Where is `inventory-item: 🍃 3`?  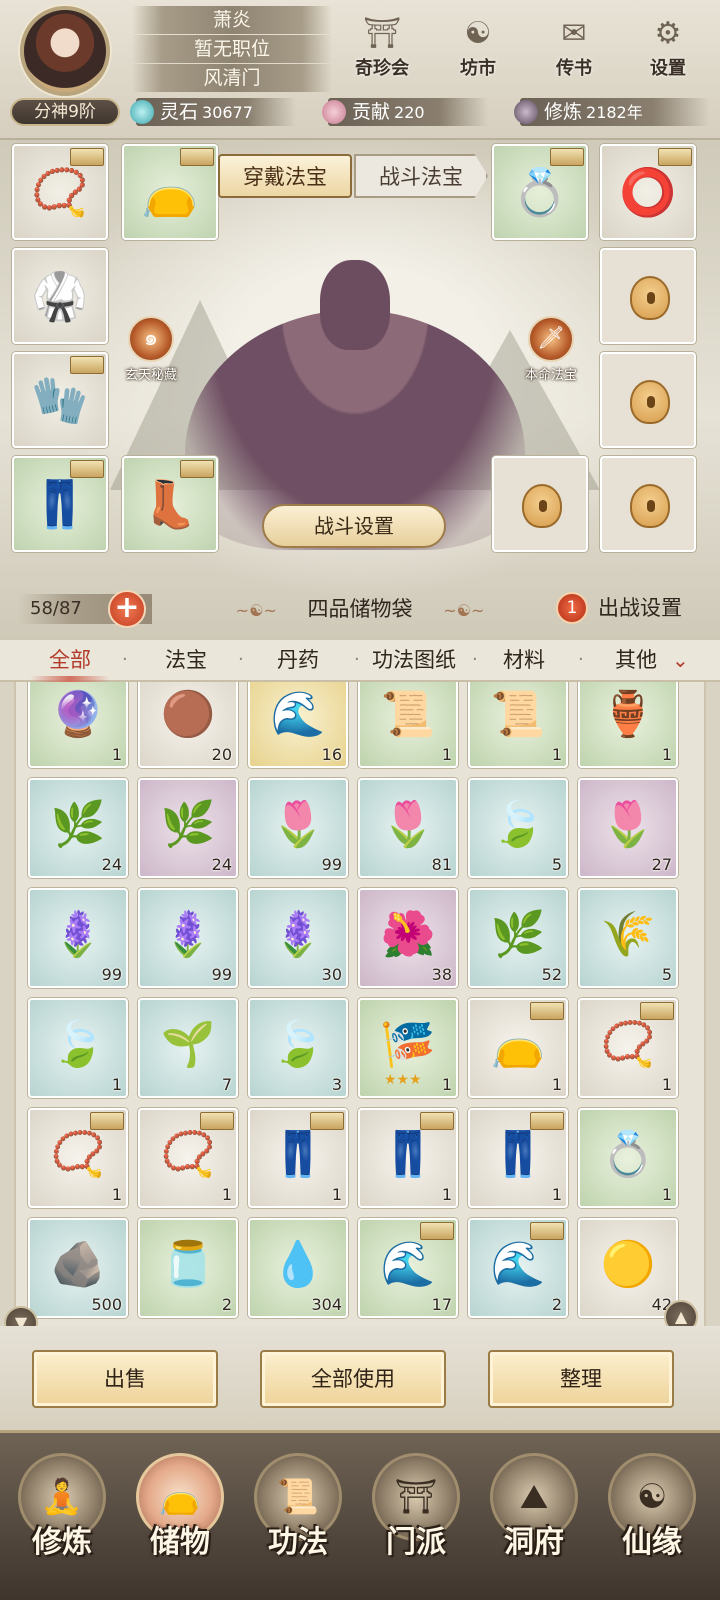
inventory-item: 🍃 3 is located at coordinates (298, 1048).